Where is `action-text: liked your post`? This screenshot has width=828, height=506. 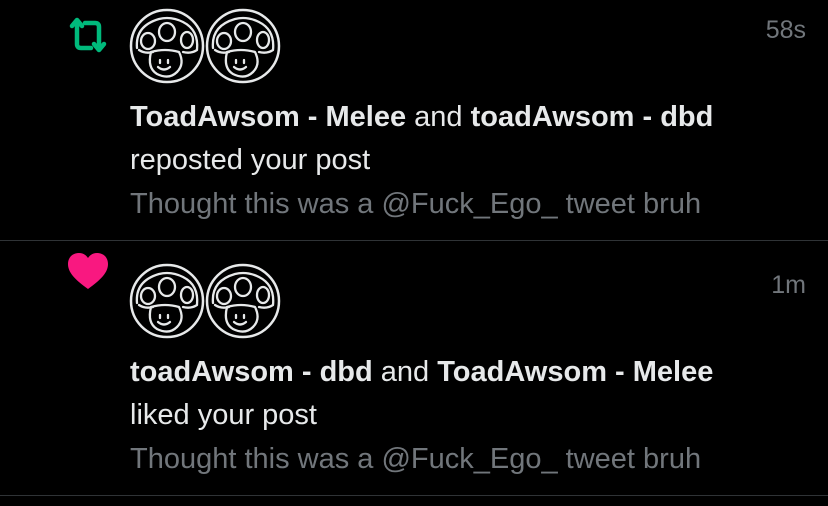 action-text: liked your post is located at coordinates (223, 415).